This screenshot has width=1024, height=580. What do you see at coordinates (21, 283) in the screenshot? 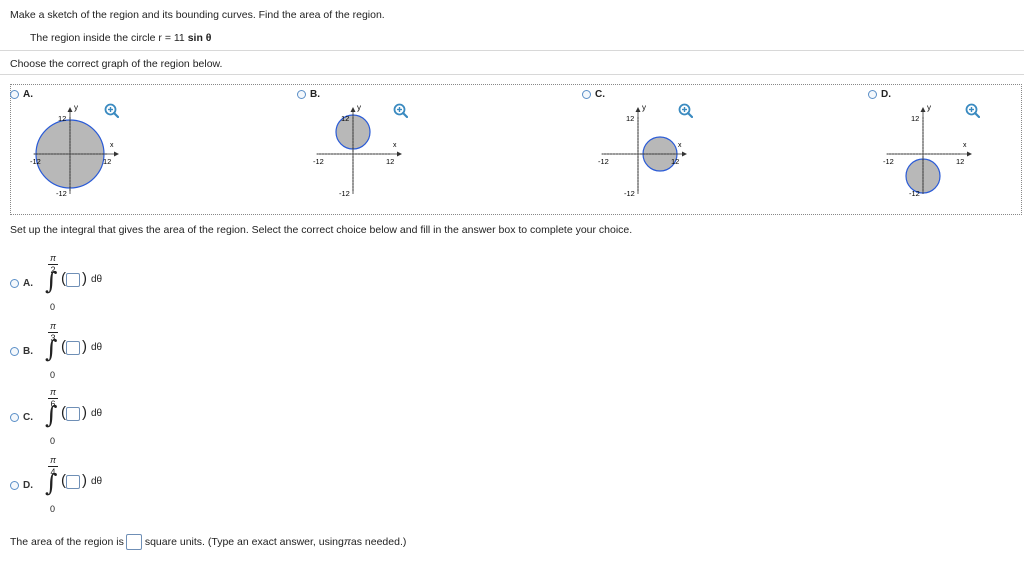
I see `integral-option-selector: A.` at bounding box center [21, 283].